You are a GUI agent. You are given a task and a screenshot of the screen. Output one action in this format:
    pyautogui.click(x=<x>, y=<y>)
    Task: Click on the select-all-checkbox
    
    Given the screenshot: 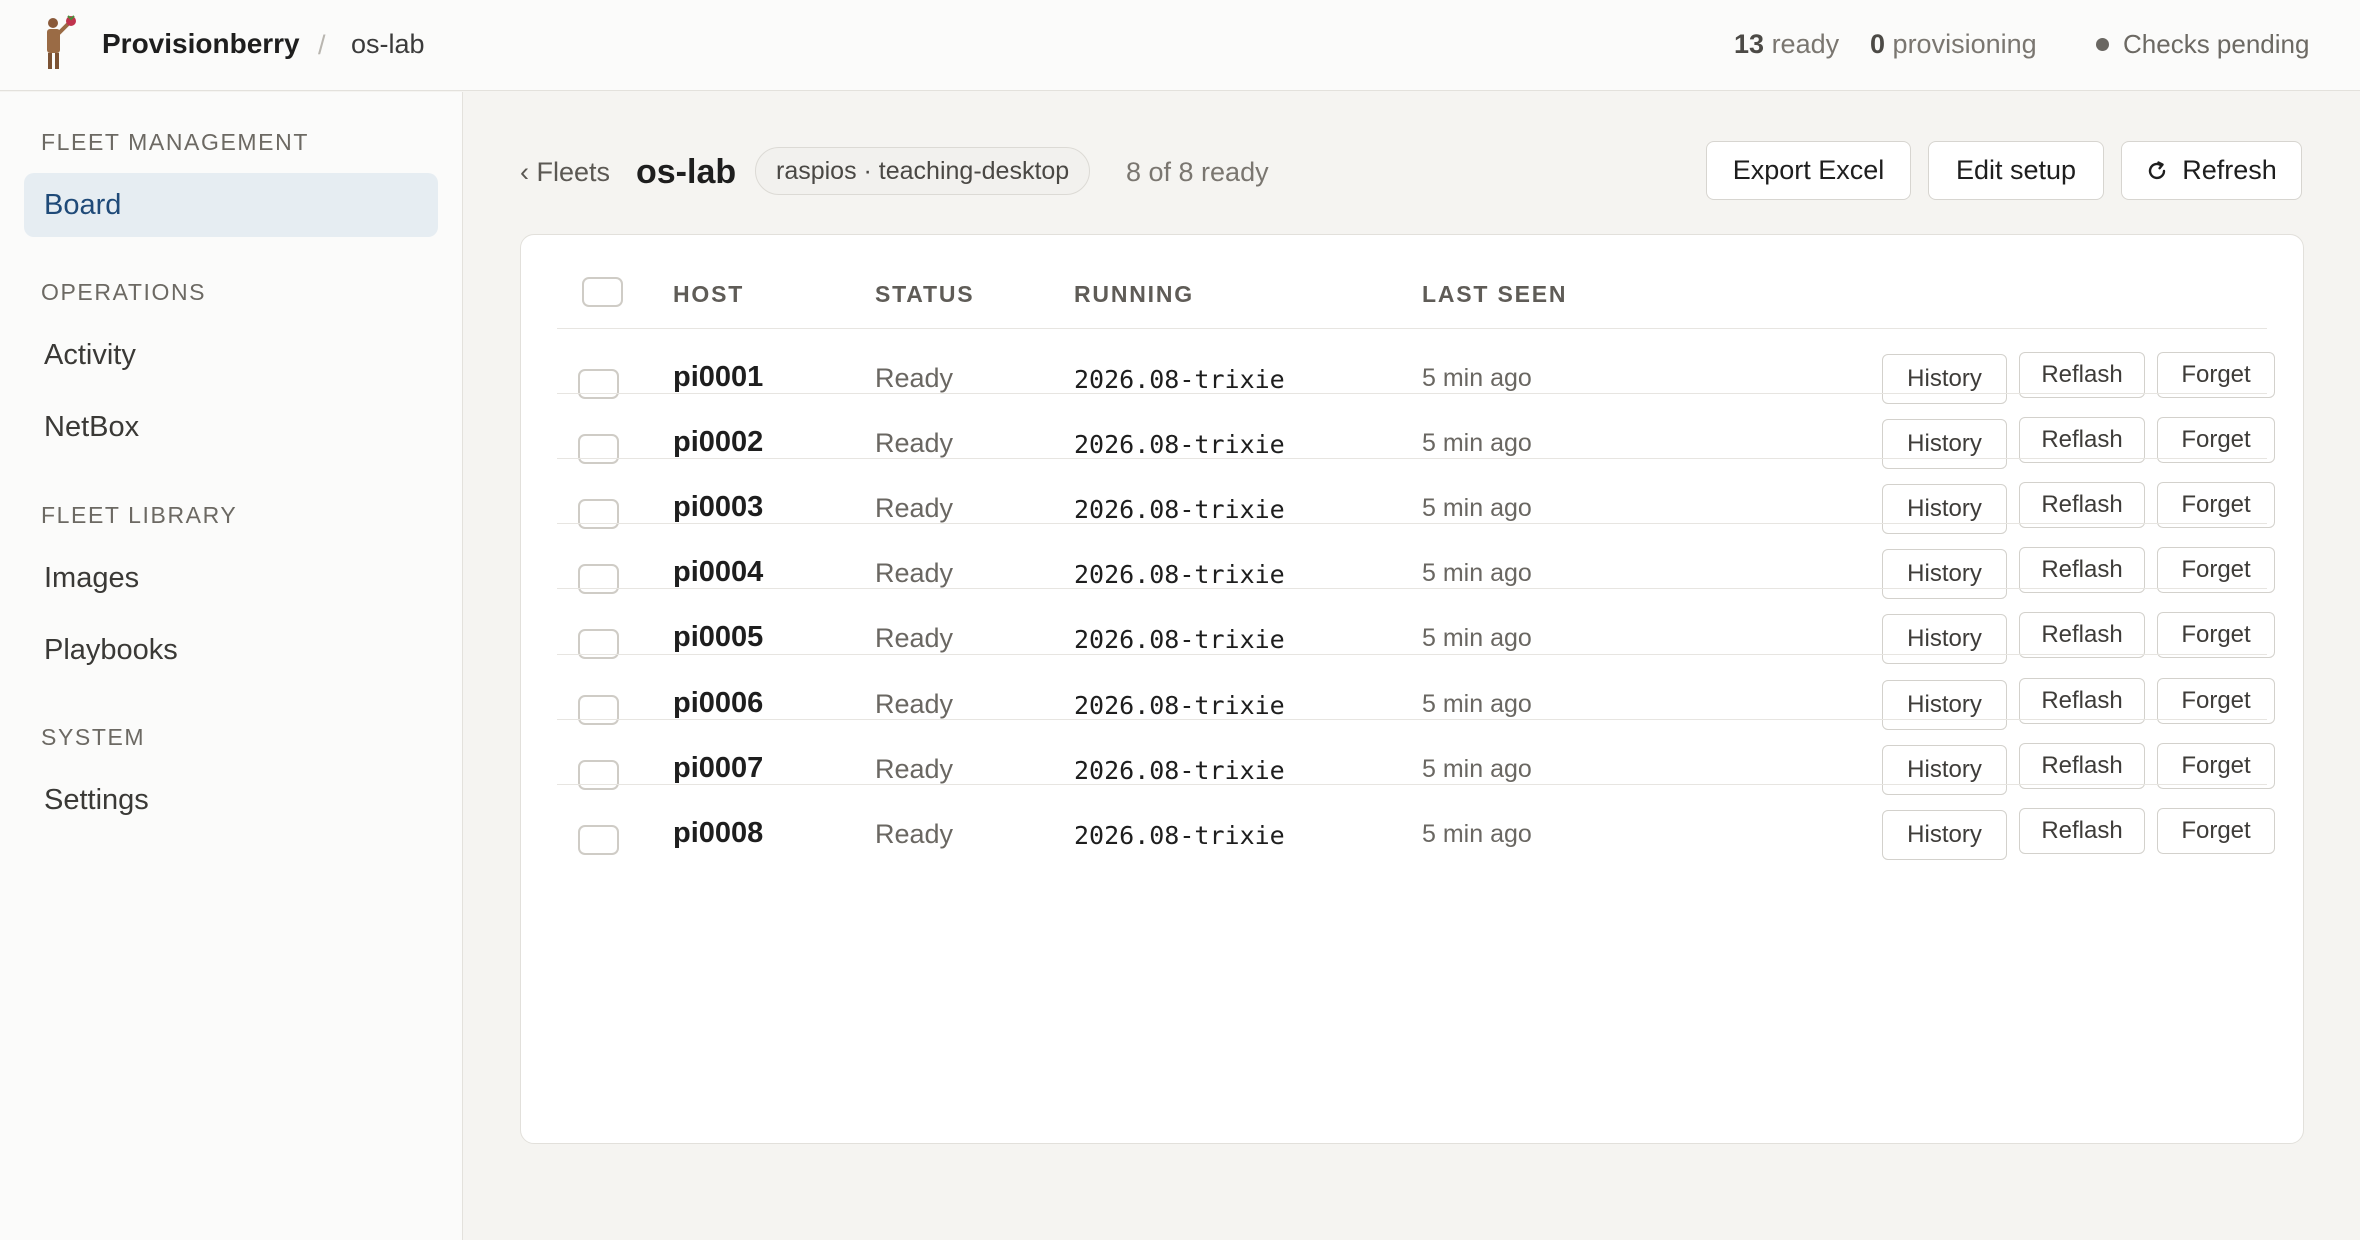 What is the action you would take?
    pyautogui.click(x=602, y=292)
    